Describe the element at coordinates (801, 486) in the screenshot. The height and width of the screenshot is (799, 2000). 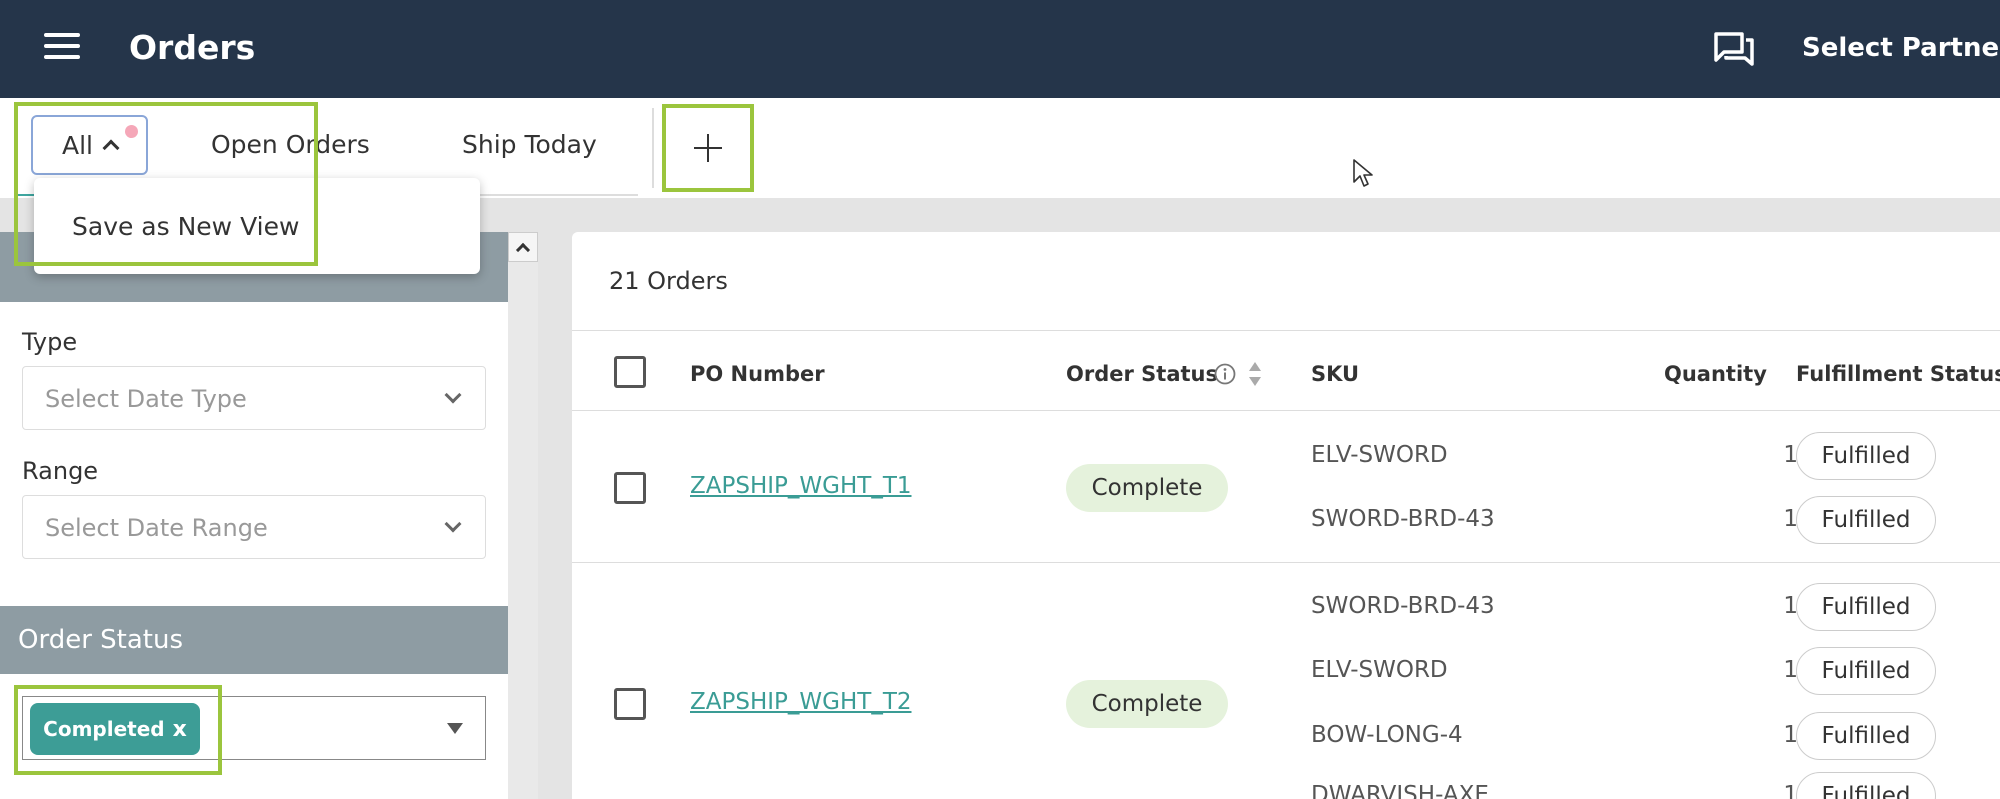
I see `po-number-link: ZAPSHIP_WGHT_T1` at that location.